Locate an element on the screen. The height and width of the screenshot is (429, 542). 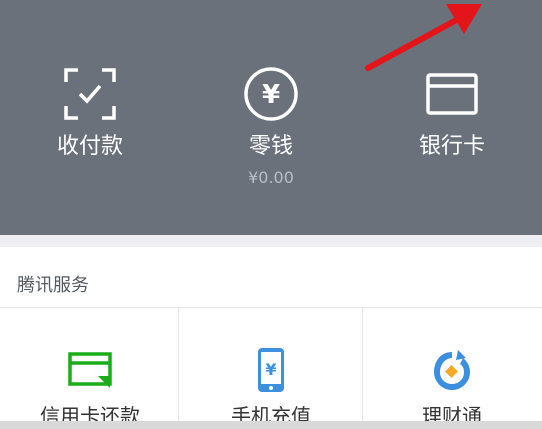
phone-recharge-icon: ¥ is located at coordinates (271, 370).